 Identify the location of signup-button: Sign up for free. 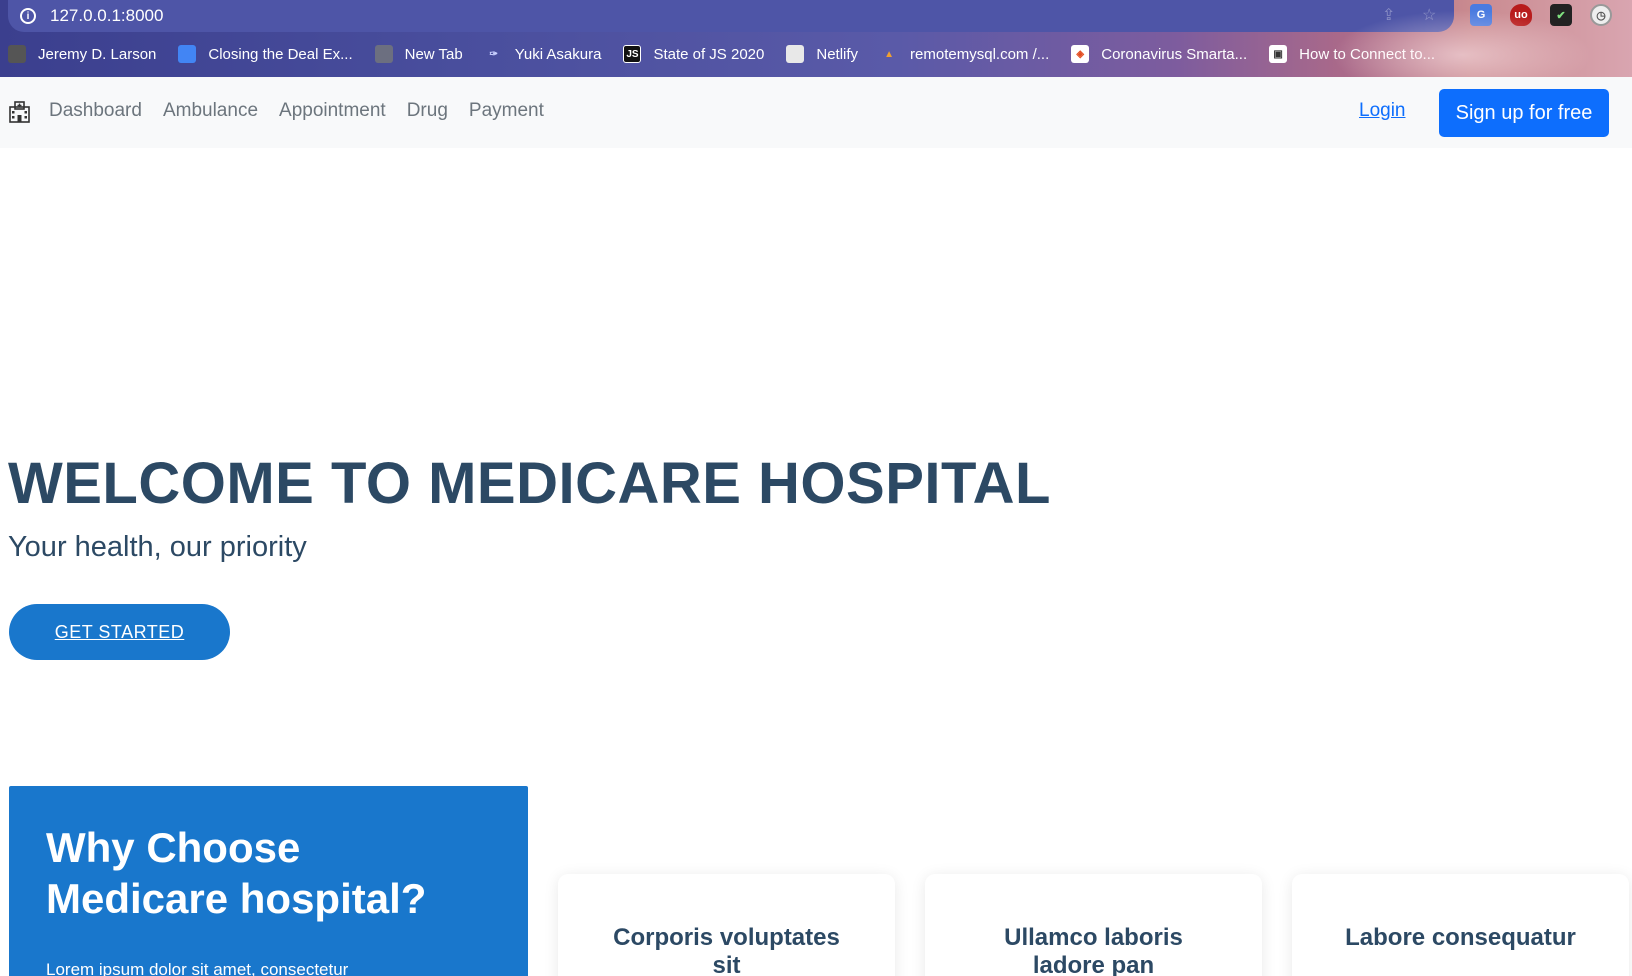
(1524, 113).